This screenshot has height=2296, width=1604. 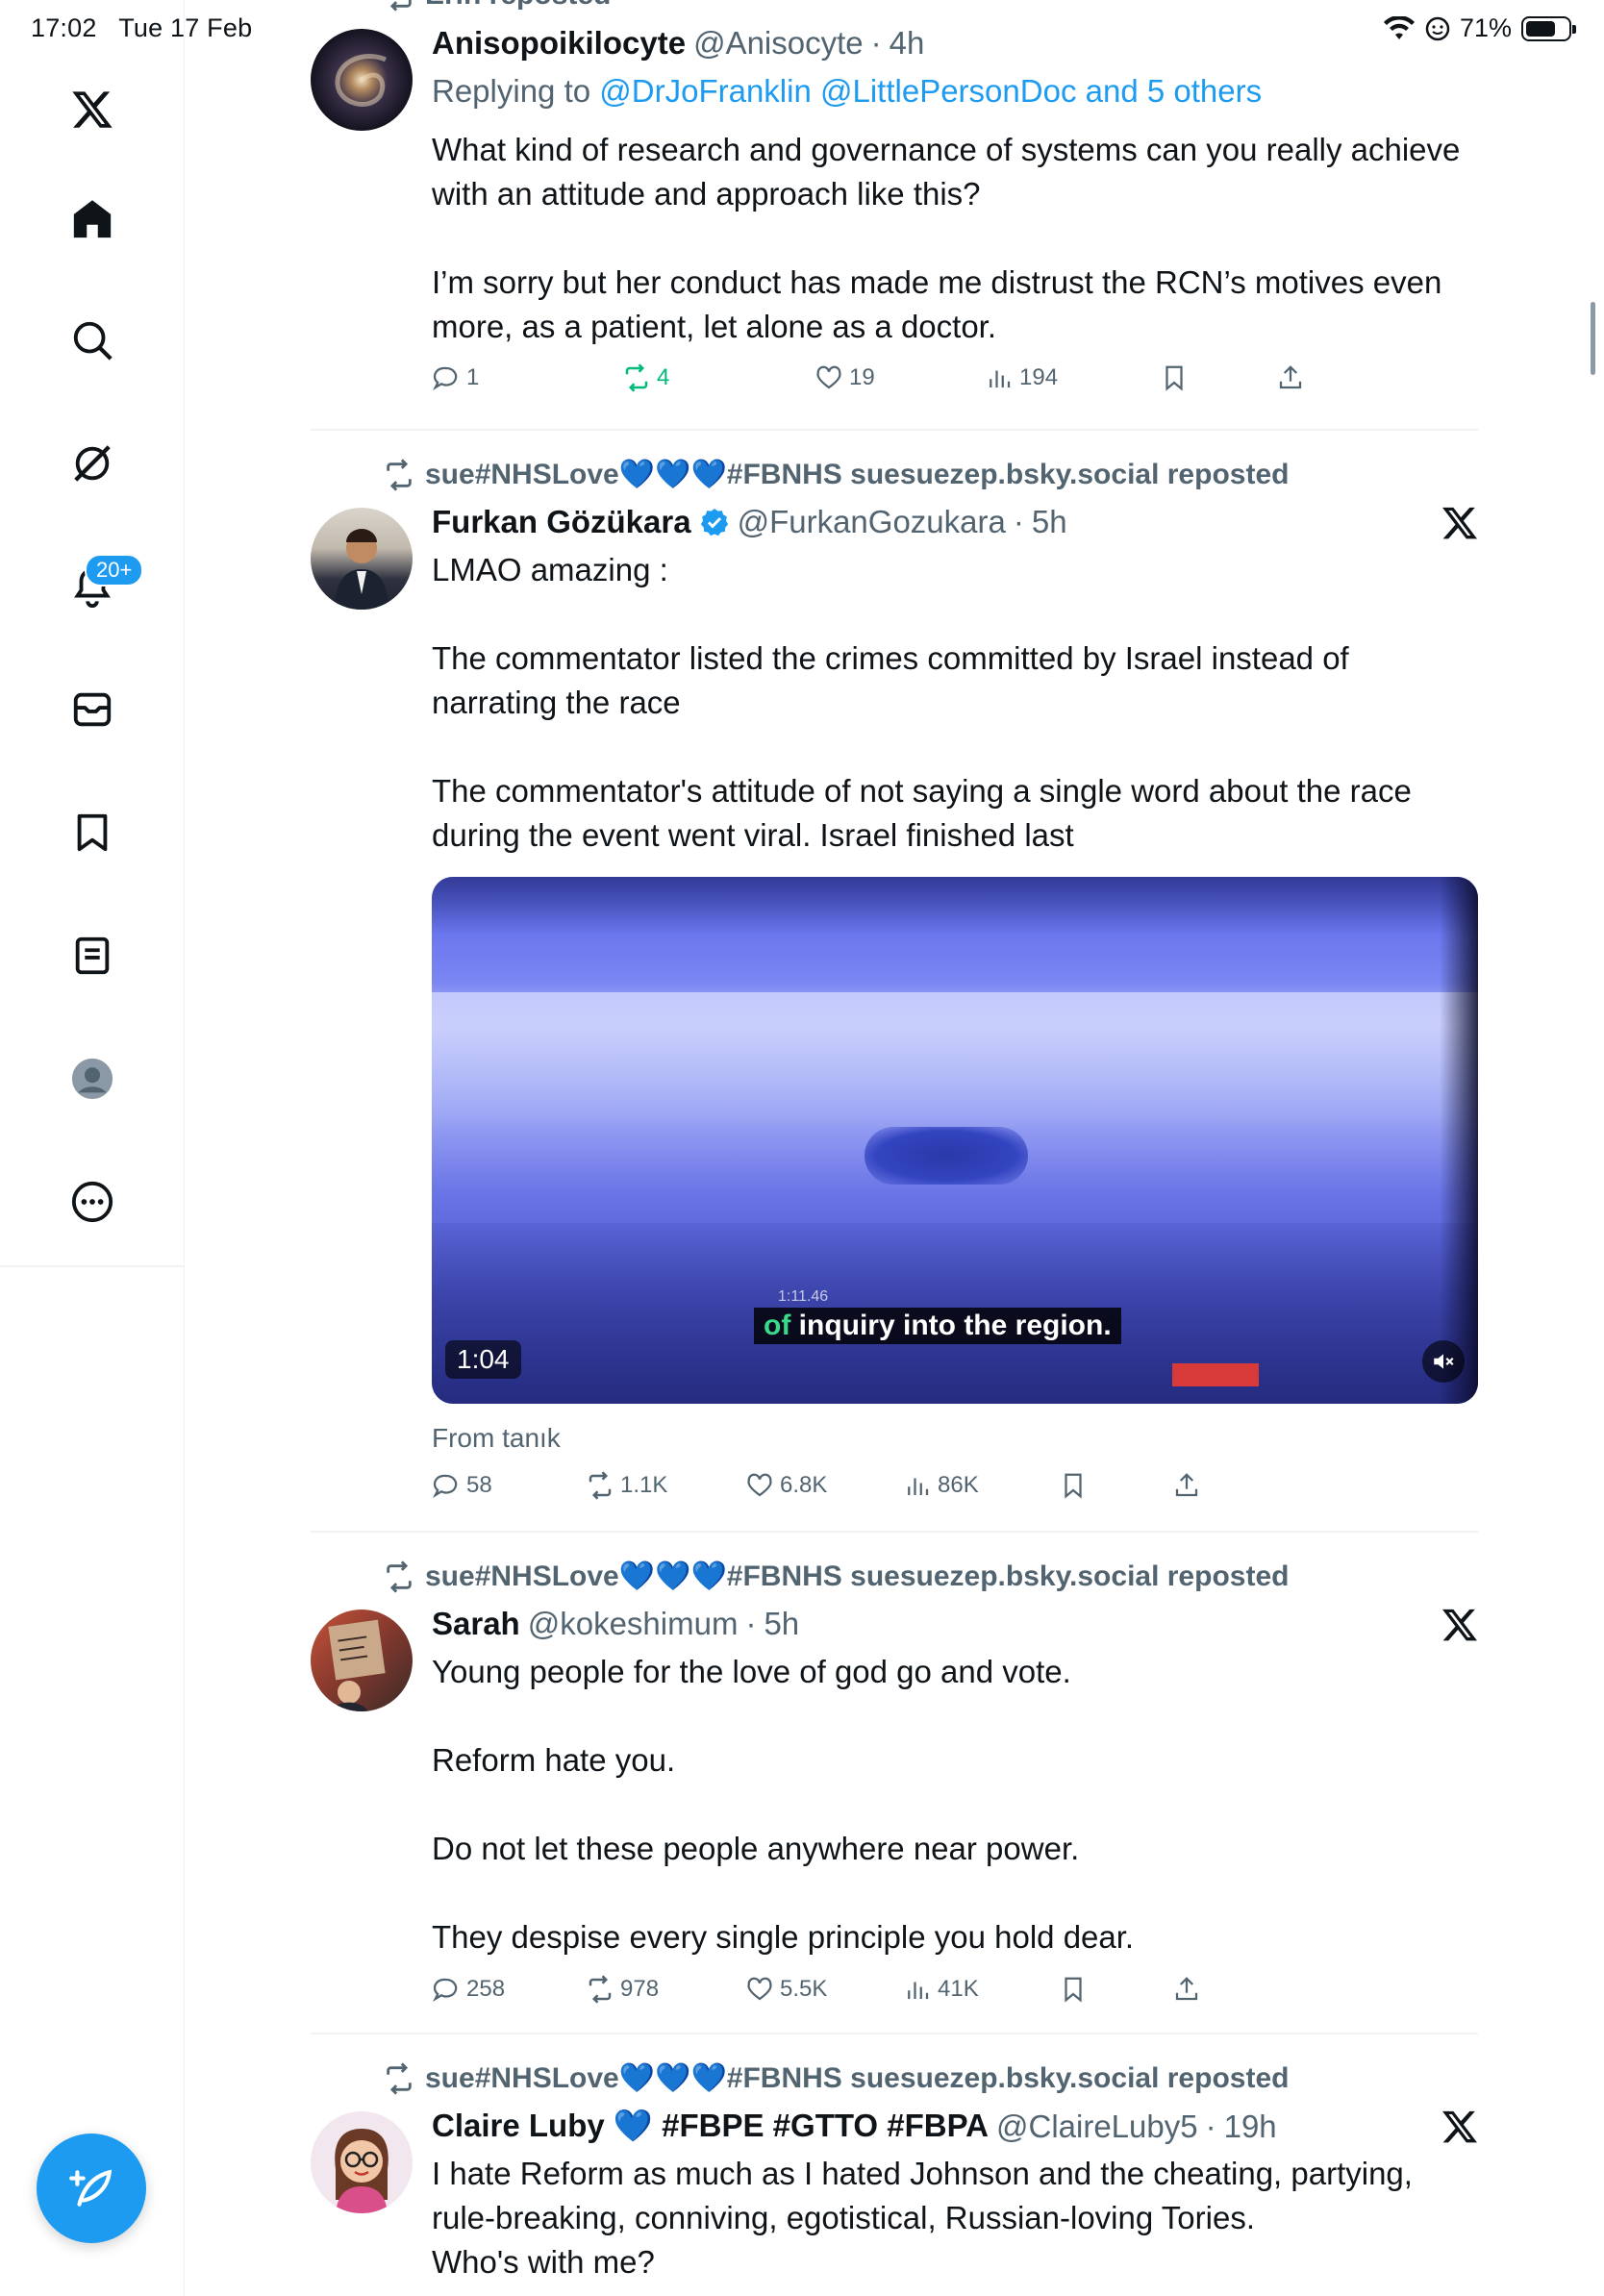 I want to click on like-button: 19, so click(x=845, y=377).